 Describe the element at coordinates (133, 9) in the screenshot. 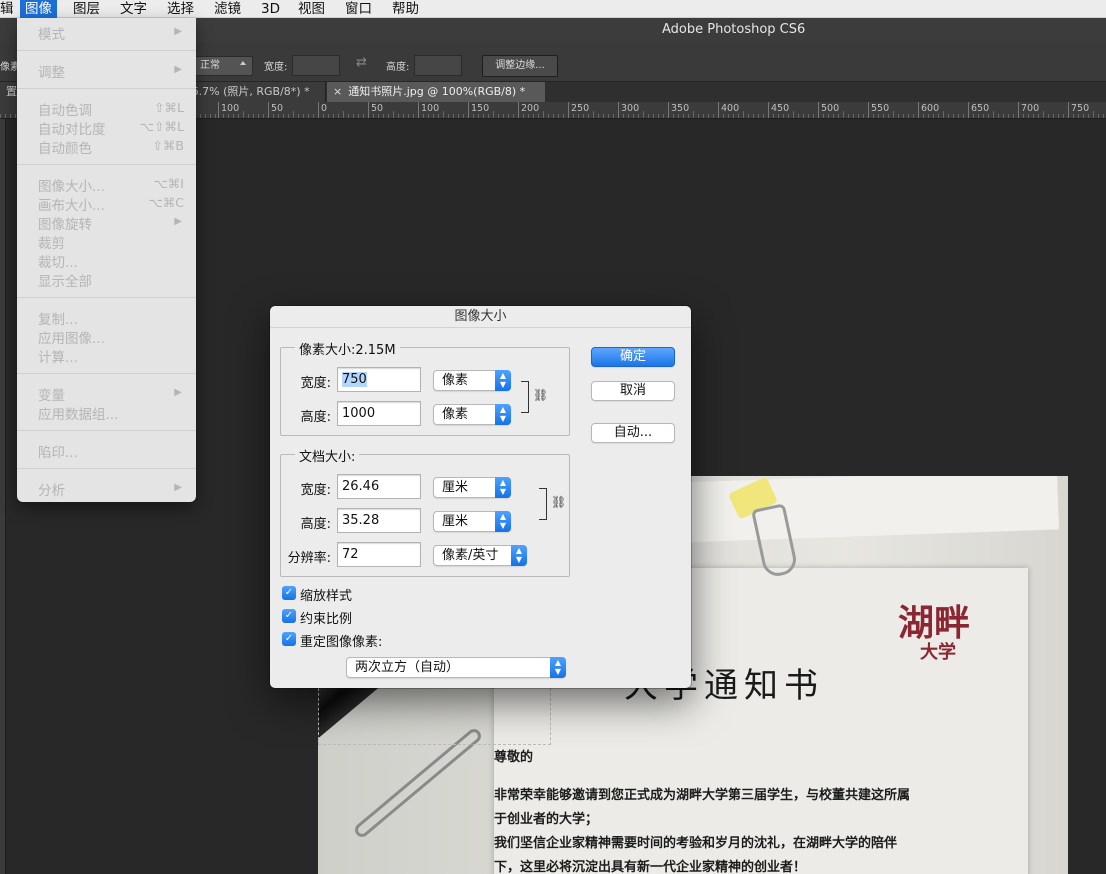

I see `menu-type: 文字` at that location.